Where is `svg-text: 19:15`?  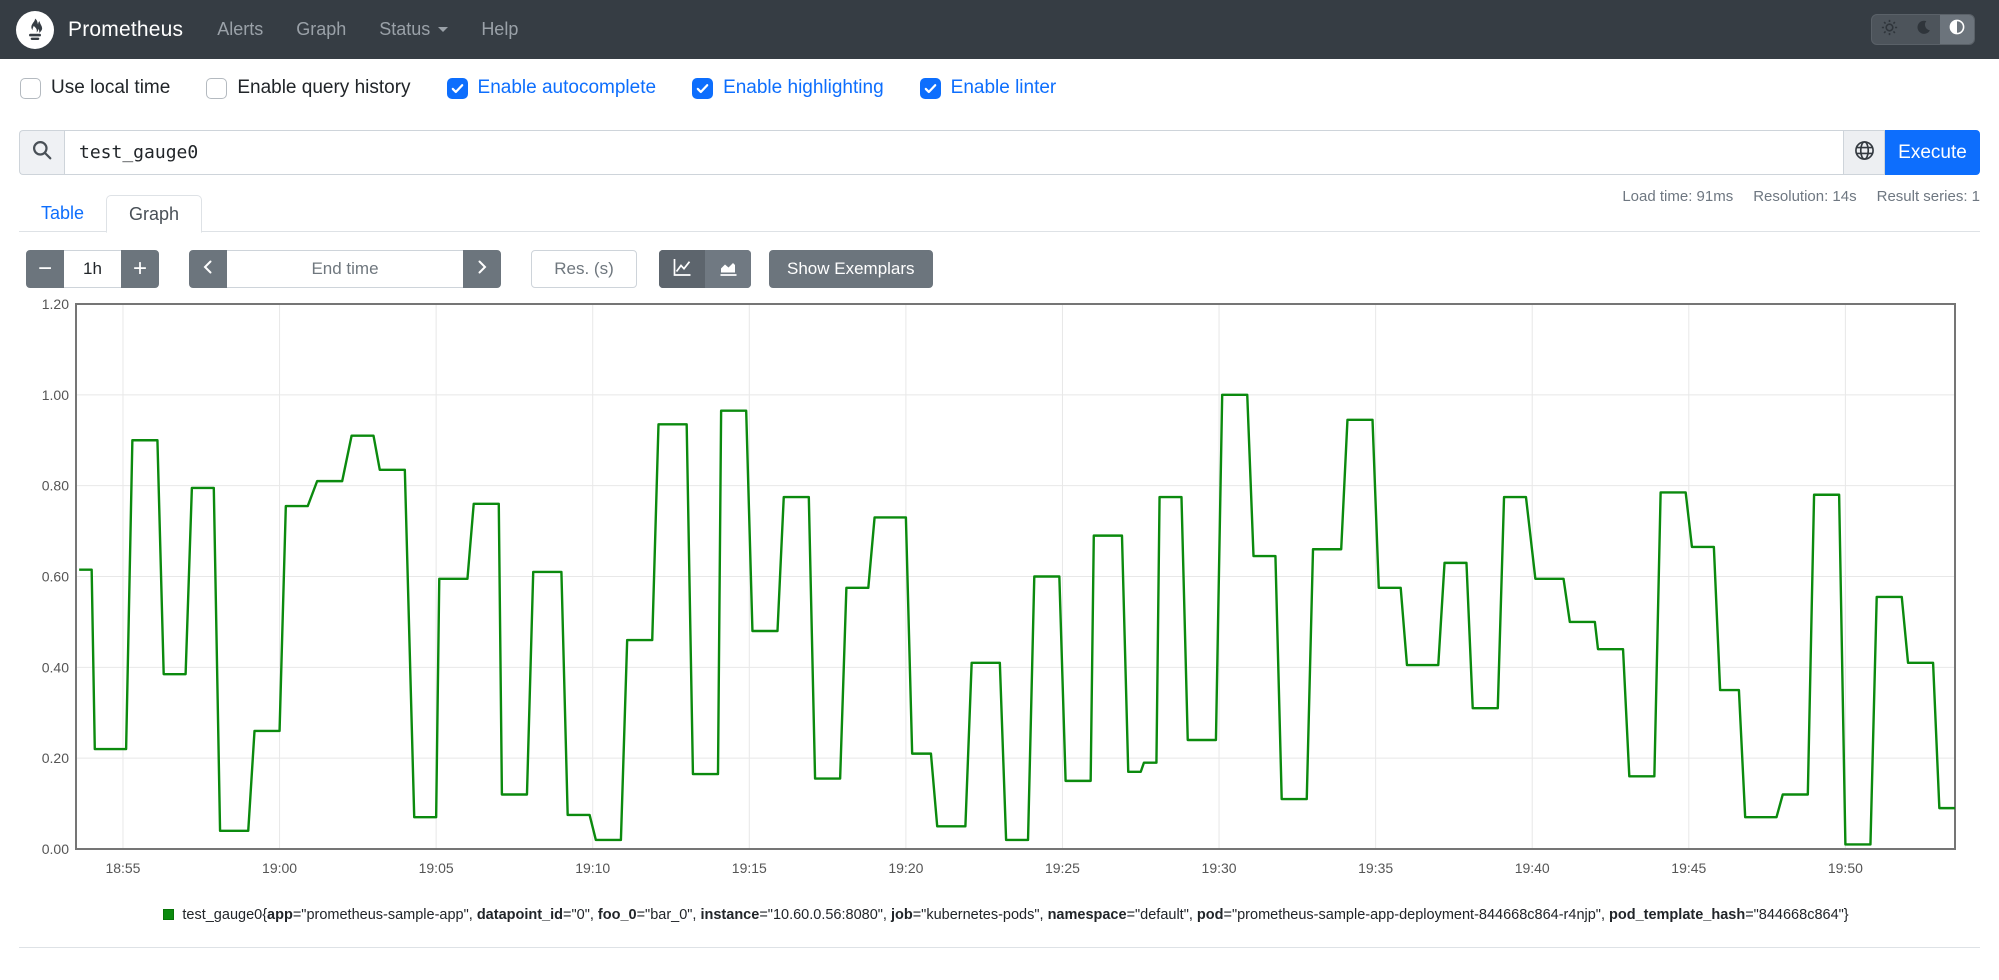 svg-text: 19:15 is located at coordinates (749, 868).